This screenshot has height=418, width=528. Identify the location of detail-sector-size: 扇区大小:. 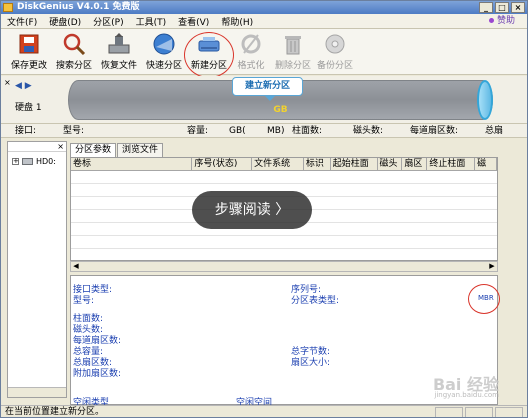
(311, 363).